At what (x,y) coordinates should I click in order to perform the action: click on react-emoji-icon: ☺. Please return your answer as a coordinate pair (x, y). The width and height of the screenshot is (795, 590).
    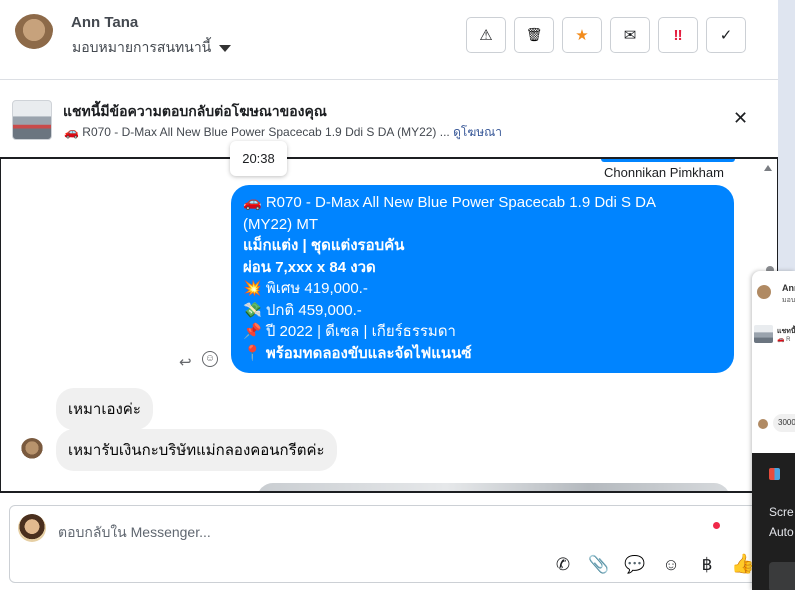
    Looking at the image, I should click on (210, 359).